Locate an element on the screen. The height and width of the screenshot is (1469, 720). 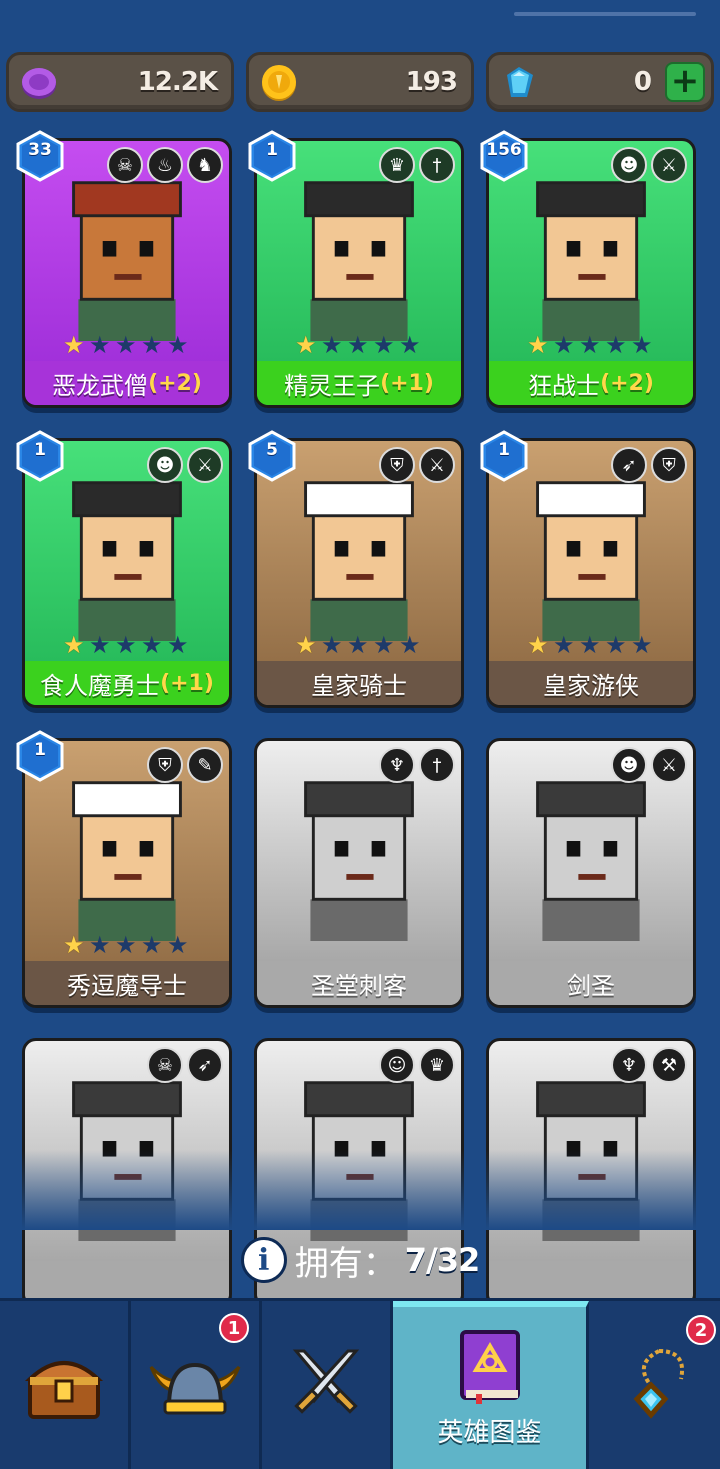
amulet-icon is located at coordinates (658, 1384).